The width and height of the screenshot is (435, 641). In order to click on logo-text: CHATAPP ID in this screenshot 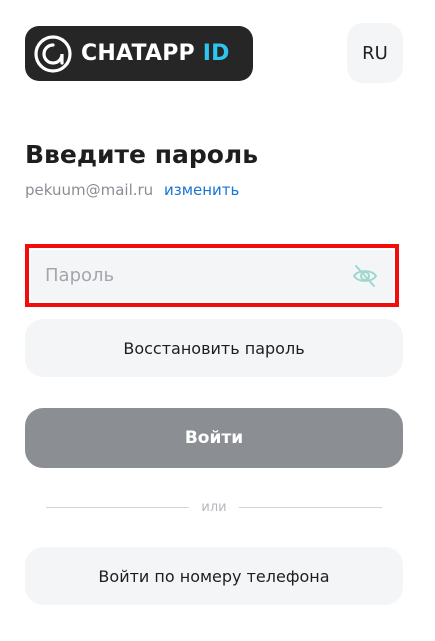, I will do `click(155, 53)`.